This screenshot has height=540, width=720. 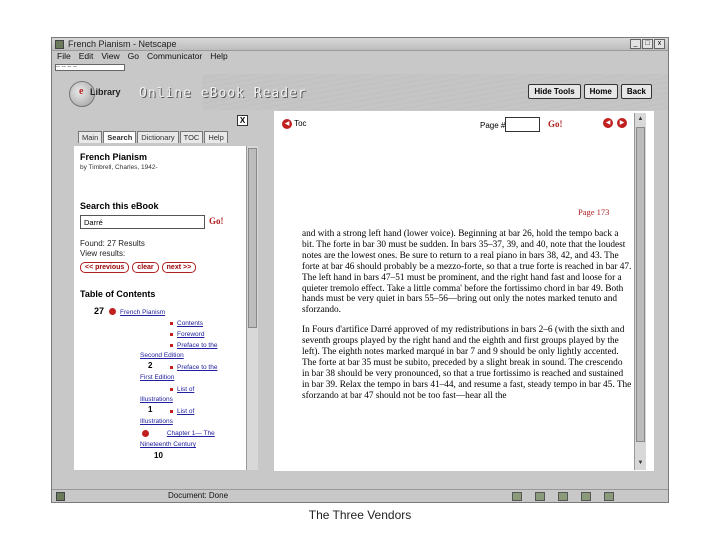 I want to click on toc-entry-link: First Edition, so click(x=157, y=377).